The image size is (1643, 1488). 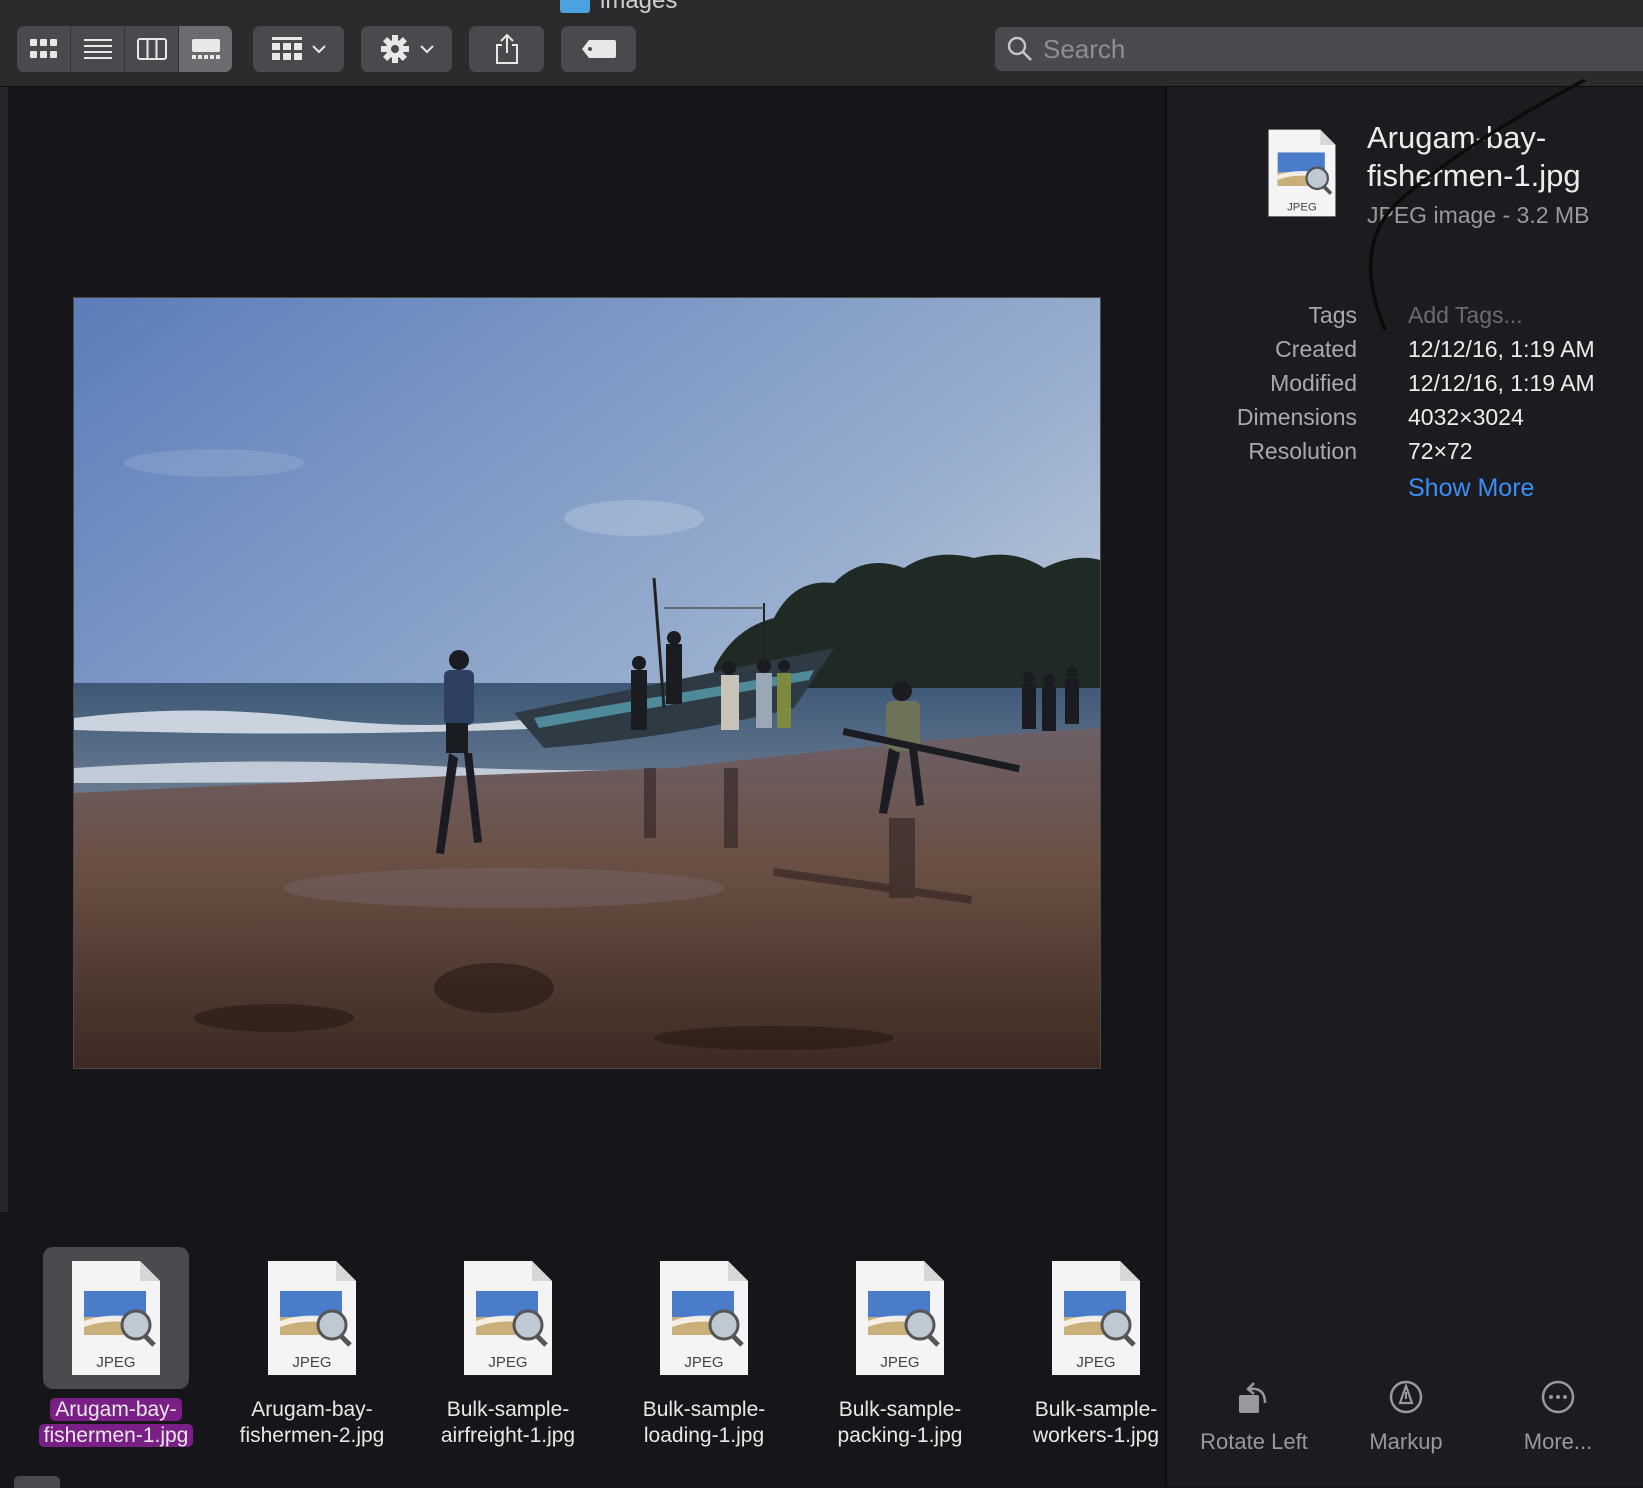 I want to click on list-icon, so click(x=97, y=49).